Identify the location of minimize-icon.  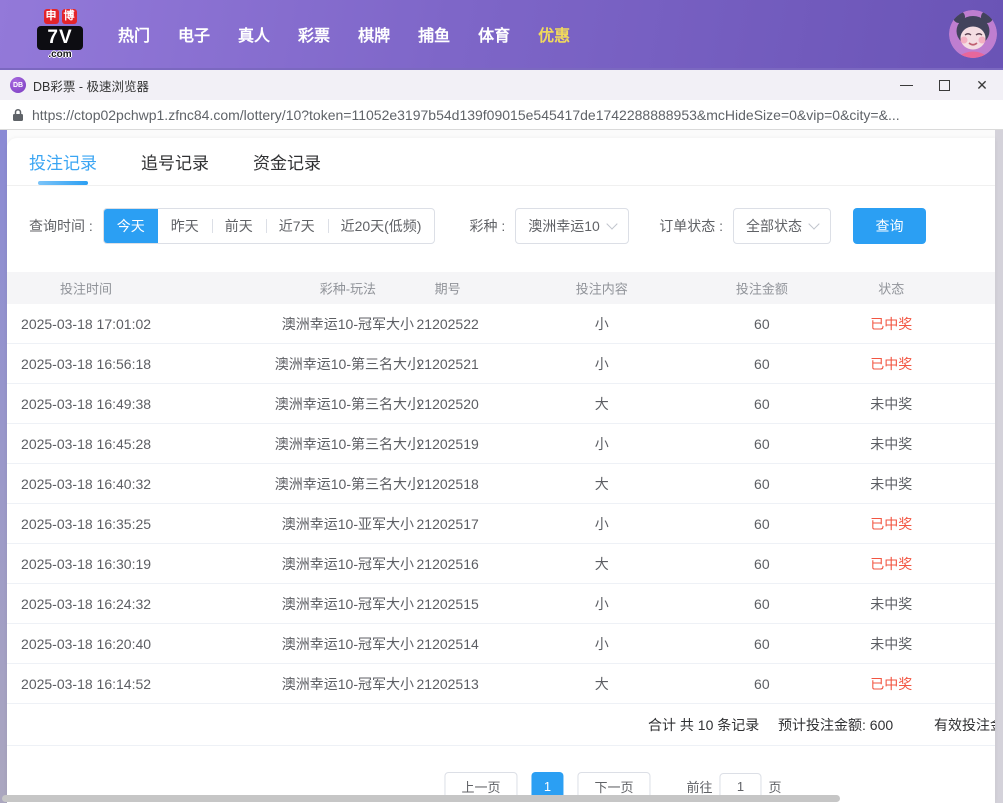
(906, 85).